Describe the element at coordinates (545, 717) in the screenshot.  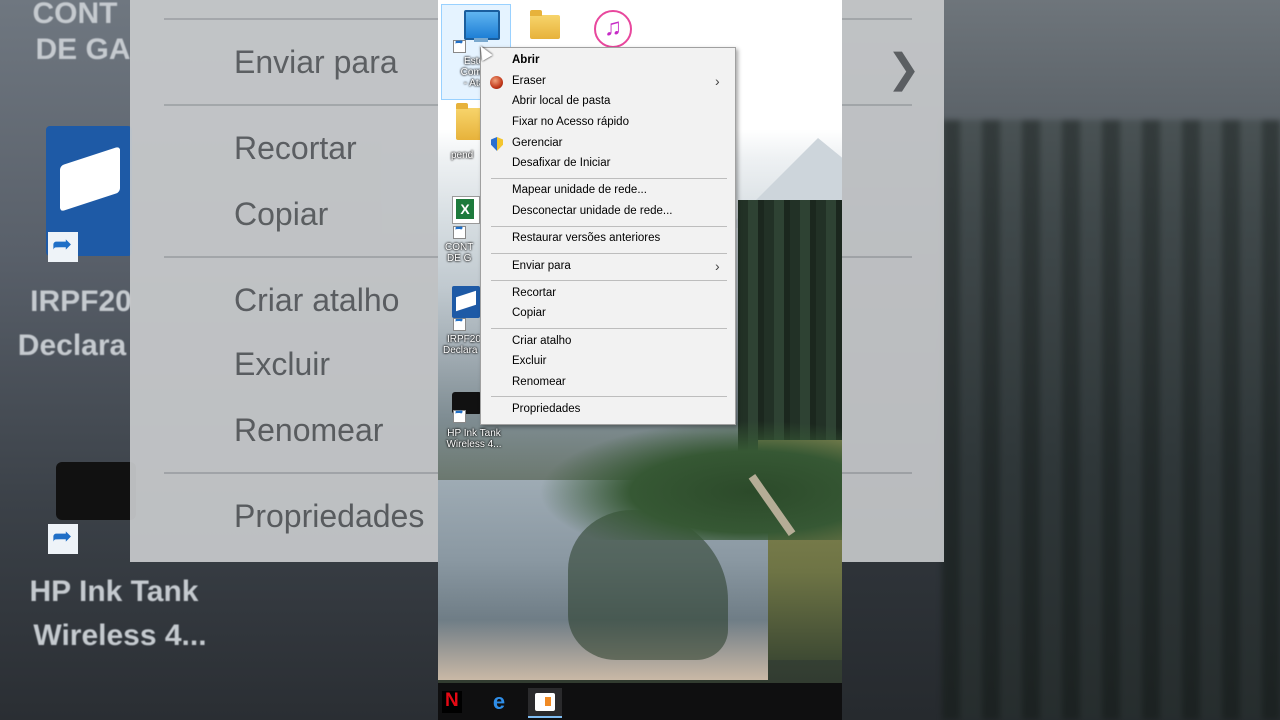
I see `active-app-indicator` at that location.